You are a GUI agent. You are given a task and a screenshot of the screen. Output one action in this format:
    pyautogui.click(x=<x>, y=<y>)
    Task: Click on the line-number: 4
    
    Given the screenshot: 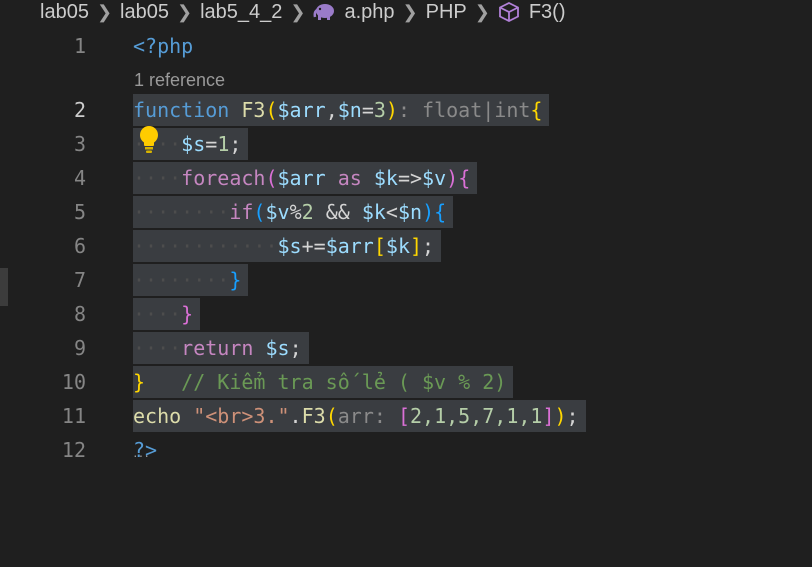 What is the action you would take?
    pyautogui.click(x=79, y=178)
    